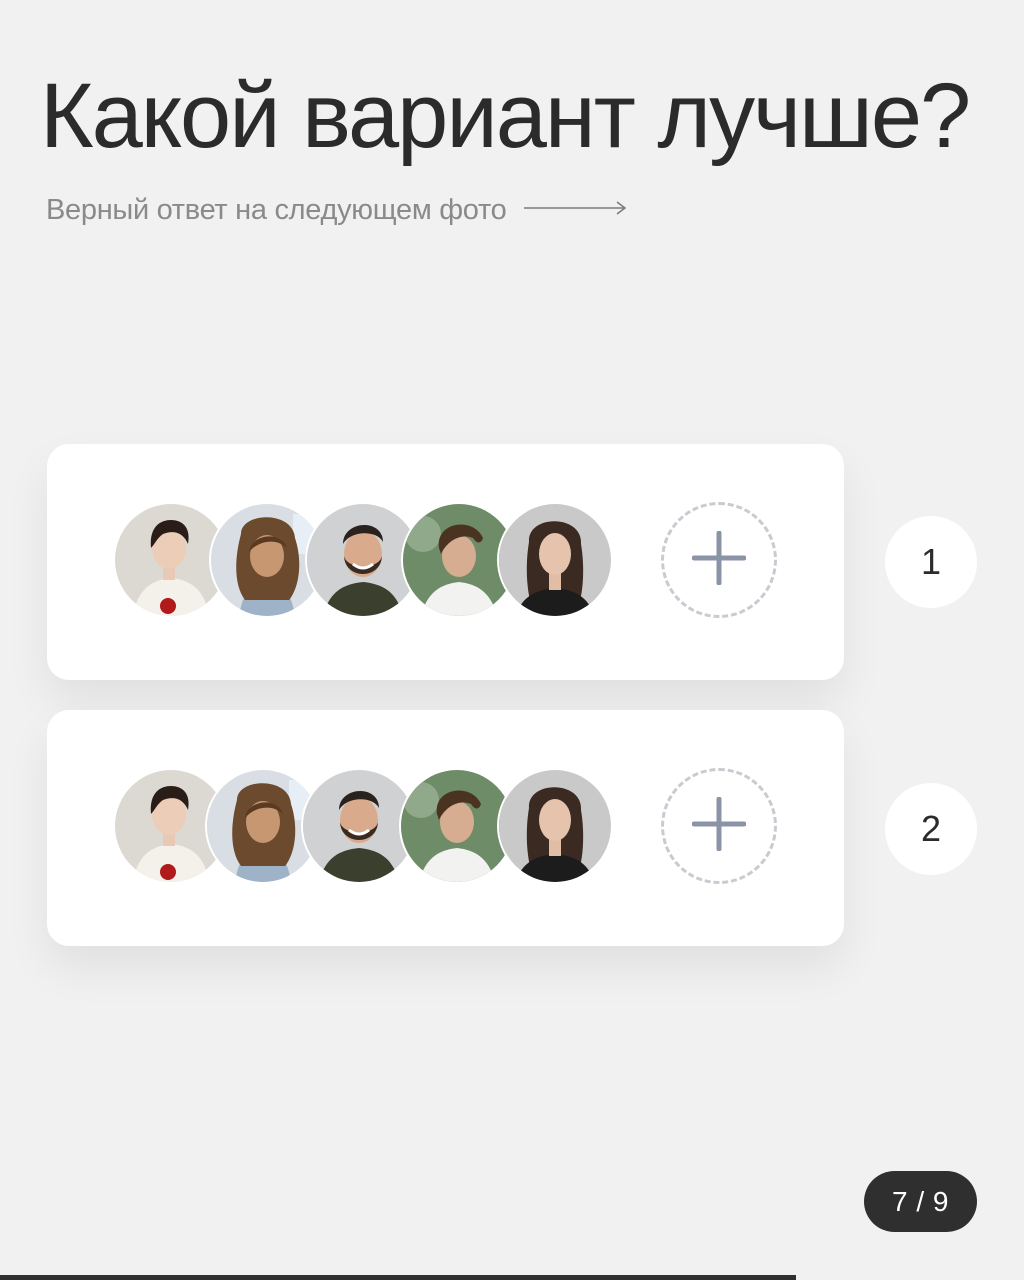  Describe the element at coordinates (505, 116) in the screenshot. I see `page-title: Какой вариант лучше?` at that location.